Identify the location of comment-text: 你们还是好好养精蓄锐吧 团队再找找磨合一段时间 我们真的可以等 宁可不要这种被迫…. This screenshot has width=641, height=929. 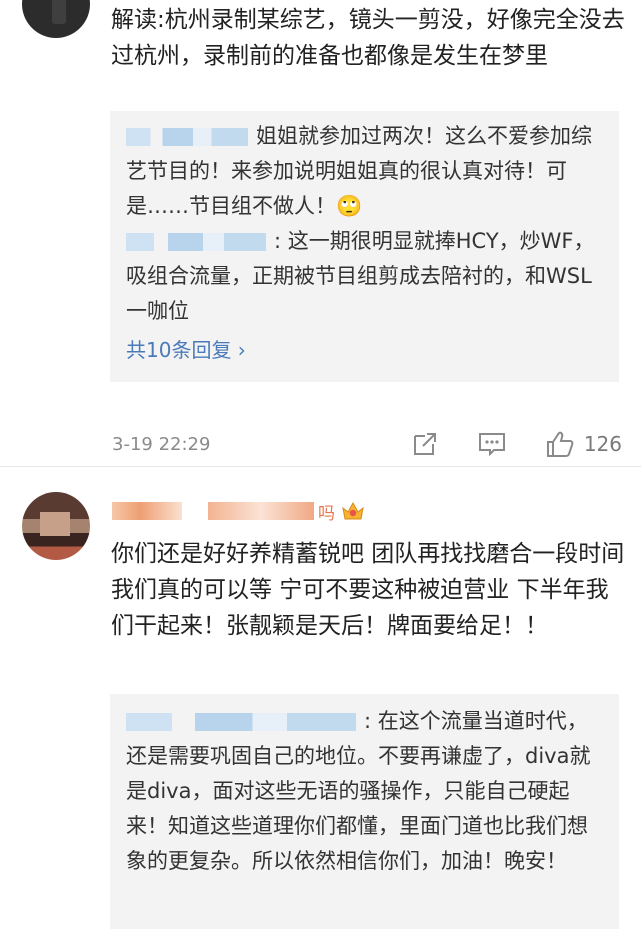
(371, 590).